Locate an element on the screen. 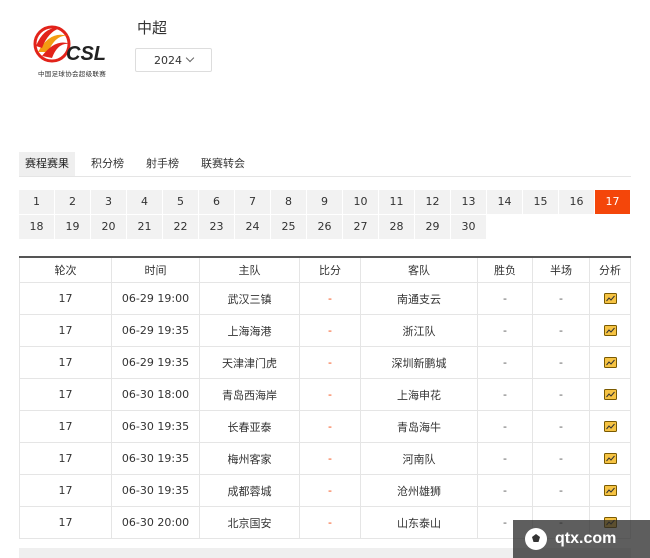  round-button-12: 12 is located at coordinates (432, 202).